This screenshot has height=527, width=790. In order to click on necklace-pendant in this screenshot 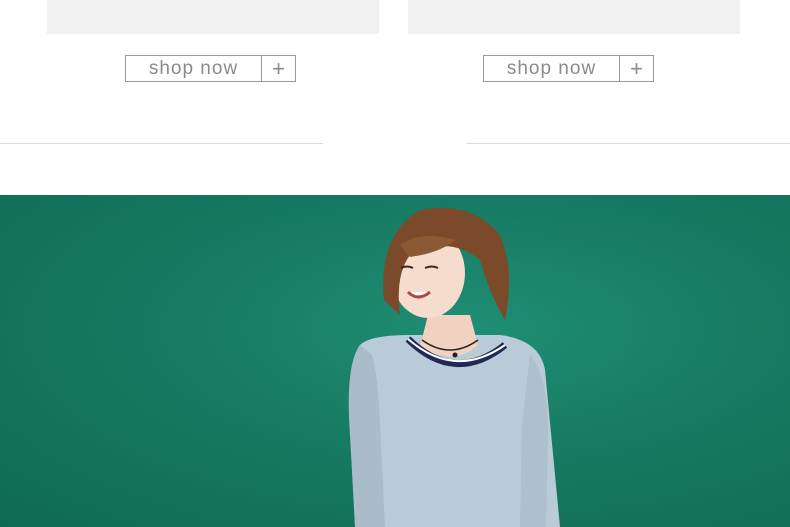, I will do `click(455, 355)`.